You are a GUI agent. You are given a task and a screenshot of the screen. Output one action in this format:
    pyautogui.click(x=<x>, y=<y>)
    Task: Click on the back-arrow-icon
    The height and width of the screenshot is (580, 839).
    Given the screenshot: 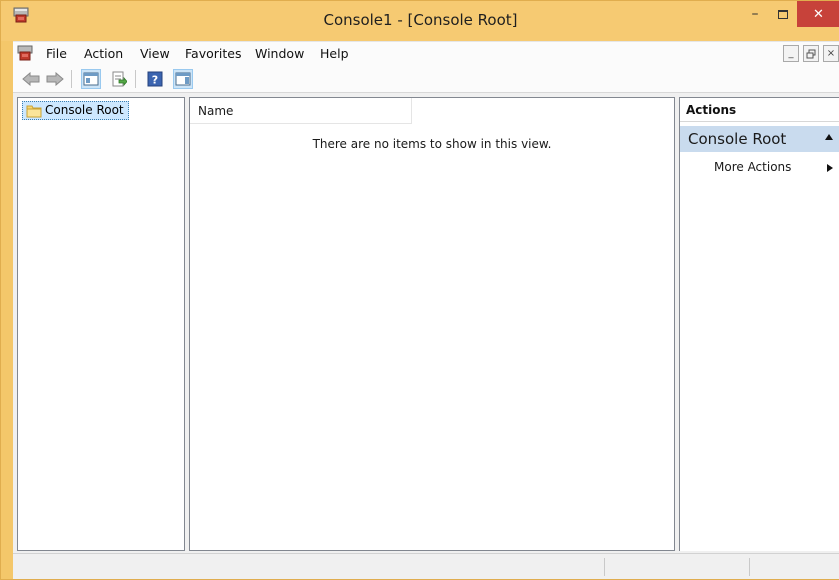 What is the action you would take?
    pyautogui.click(x=31, y=79)
    